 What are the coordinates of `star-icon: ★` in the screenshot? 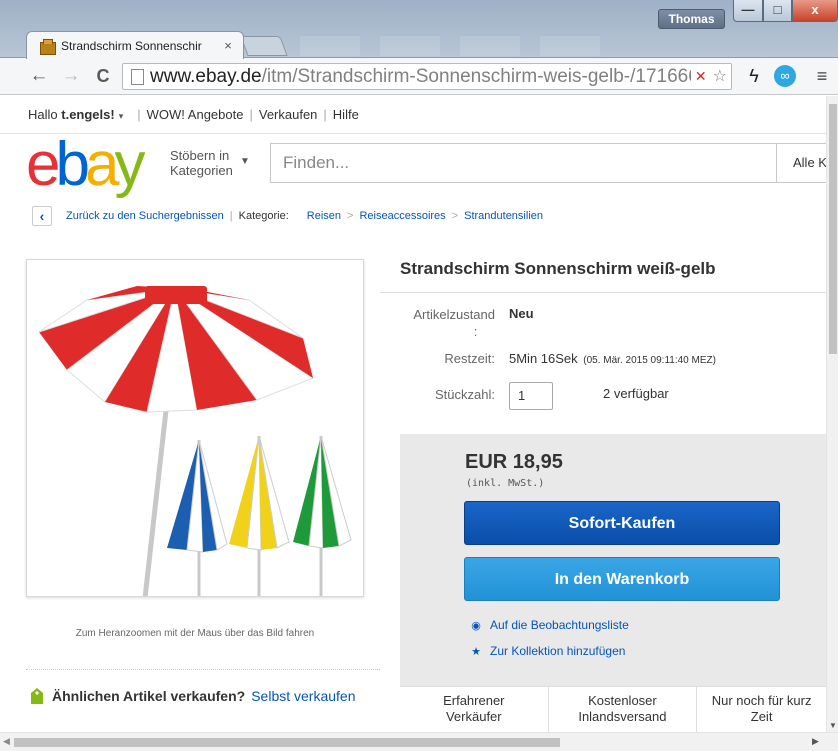 It's located at (476, 651).